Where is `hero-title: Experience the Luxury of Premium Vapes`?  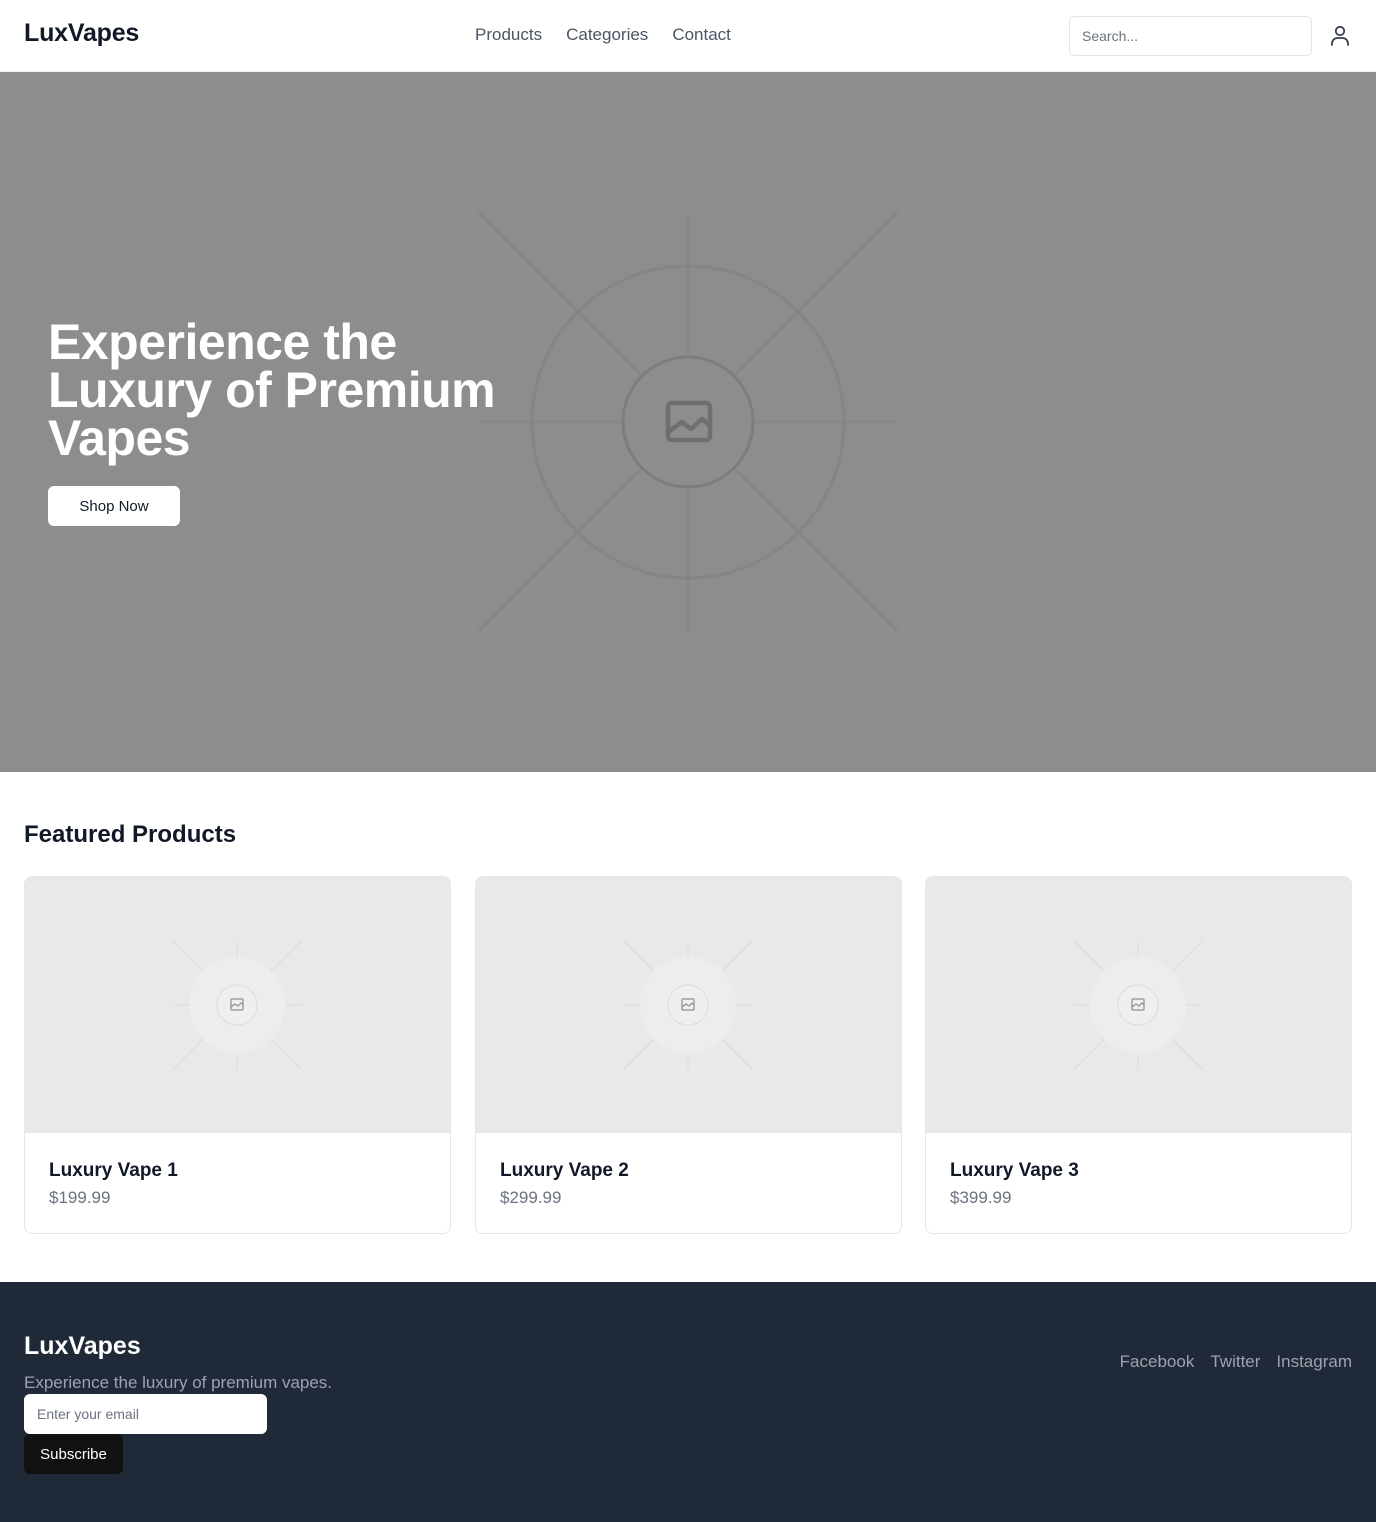
hero-title: Experience the Luxury of Premium Vapes is located at coordinates (272, 390).